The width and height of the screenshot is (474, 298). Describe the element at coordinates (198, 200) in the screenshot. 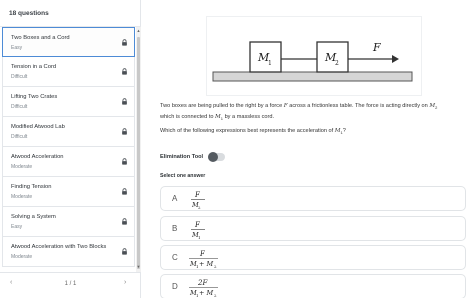

I see `answer-fraction: F M 2` at that location.